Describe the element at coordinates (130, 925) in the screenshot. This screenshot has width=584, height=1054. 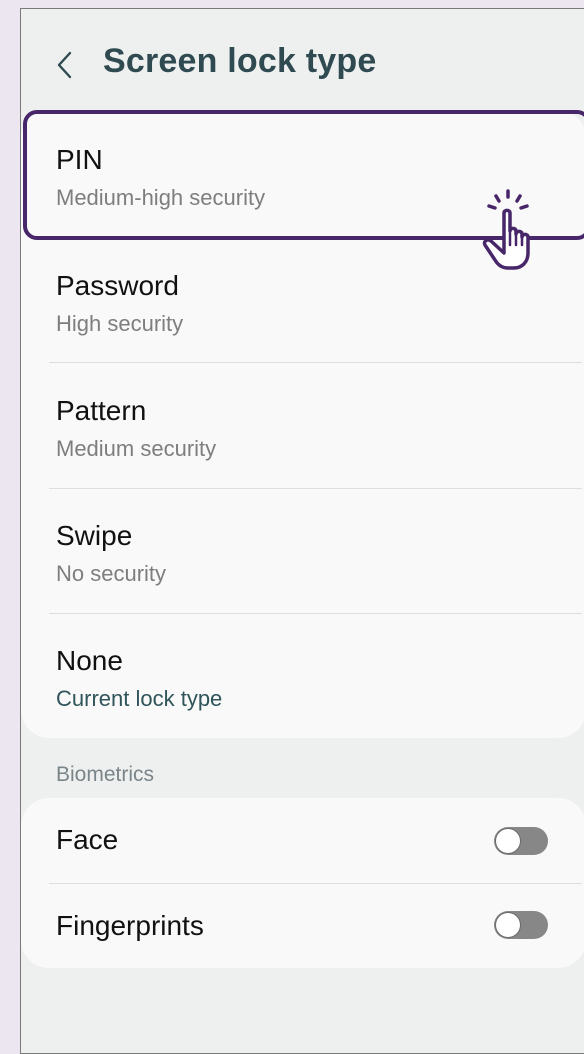
I see `biometric-title: Fingerprints` at that location.